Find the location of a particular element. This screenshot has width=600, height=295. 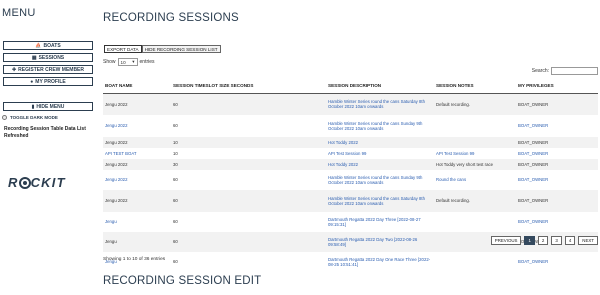

cell-notes: Round the cans is located at coordinates (475, 180).